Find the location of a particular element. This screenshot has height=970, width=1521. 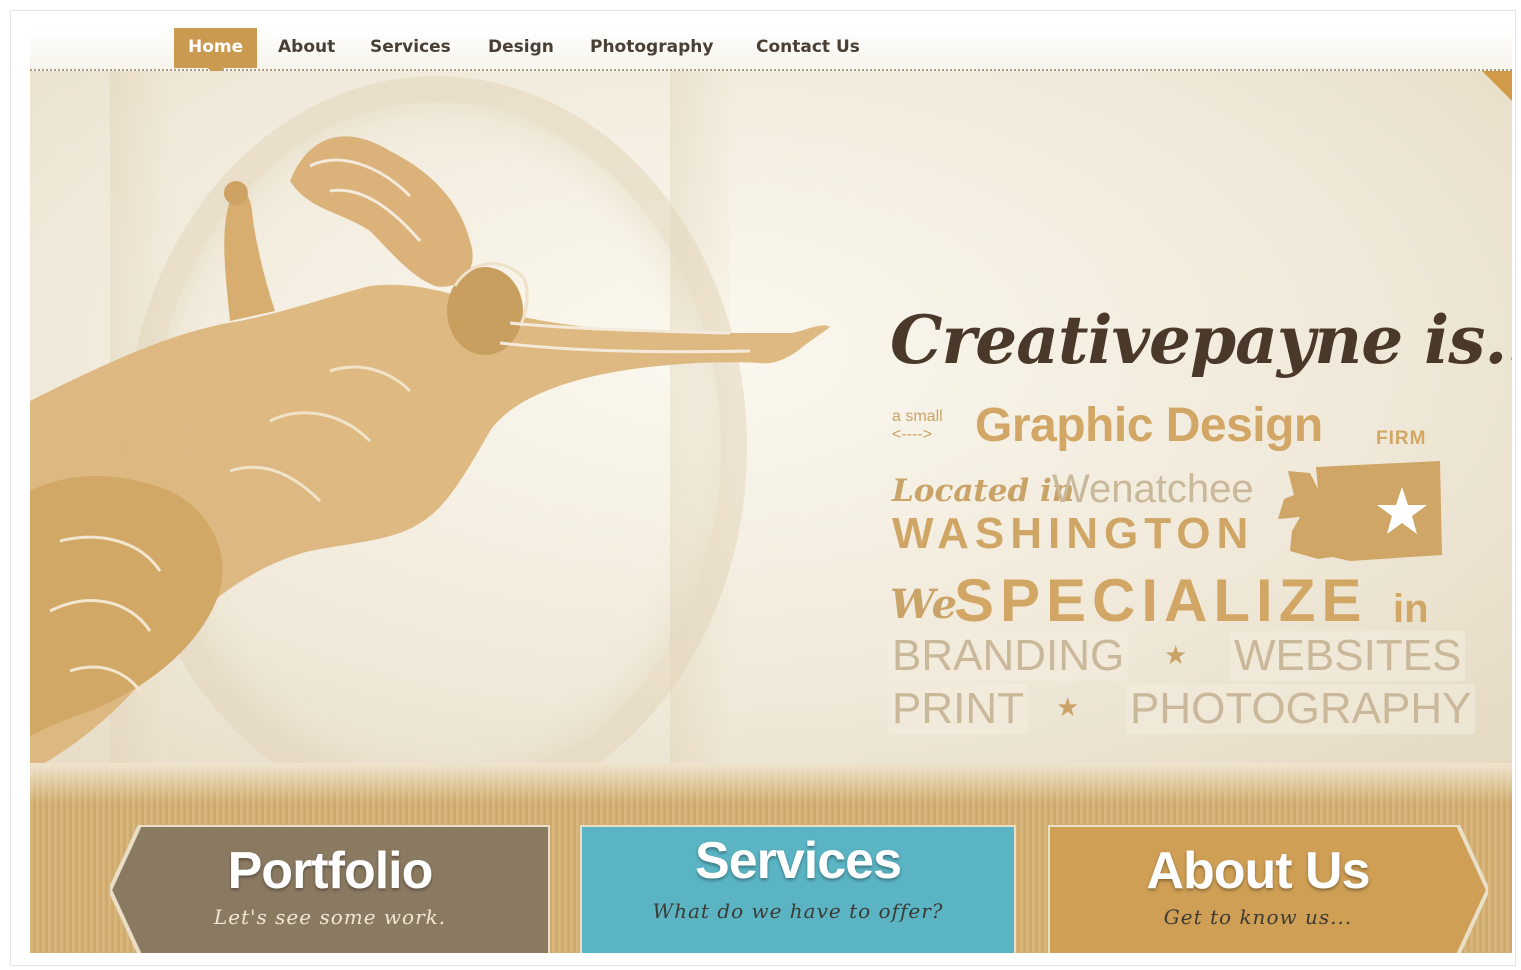

services-subtitle: What do we have to offer? is located at coordinates (798, 911).